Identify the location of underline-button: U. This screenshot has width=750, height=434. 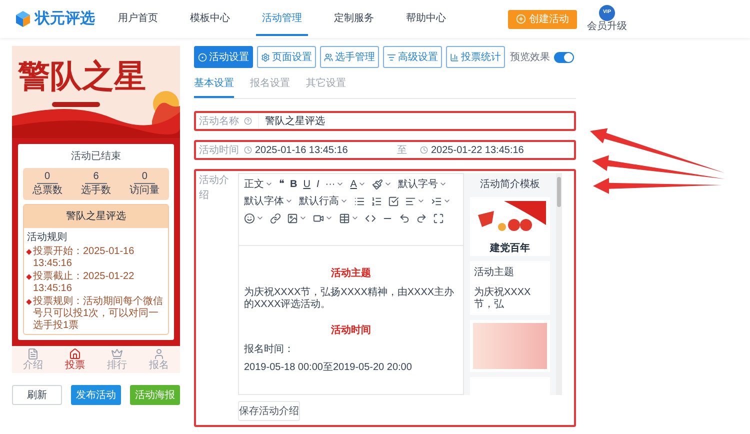
(307, 184).